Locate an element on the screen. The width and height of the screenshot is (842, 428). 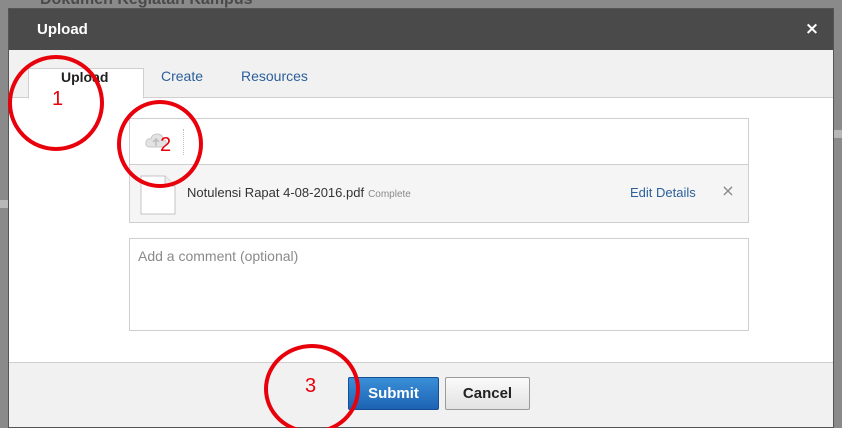
background-right-edge is located at coordinates (838, 134).